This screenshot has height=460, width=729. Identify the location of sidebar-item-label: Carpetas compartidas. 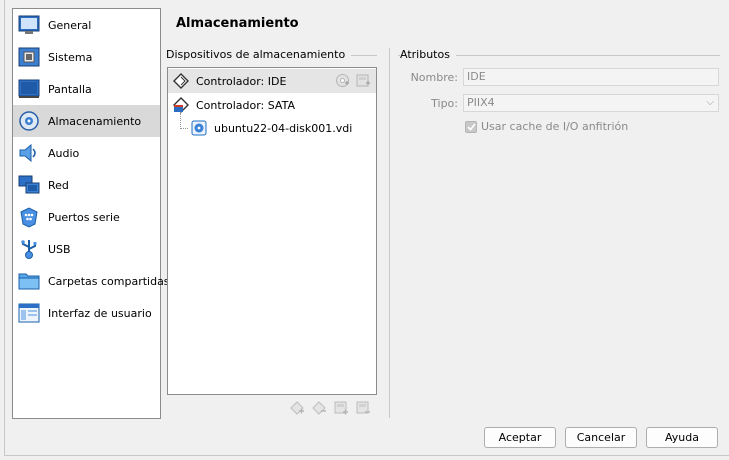
(109, 281).